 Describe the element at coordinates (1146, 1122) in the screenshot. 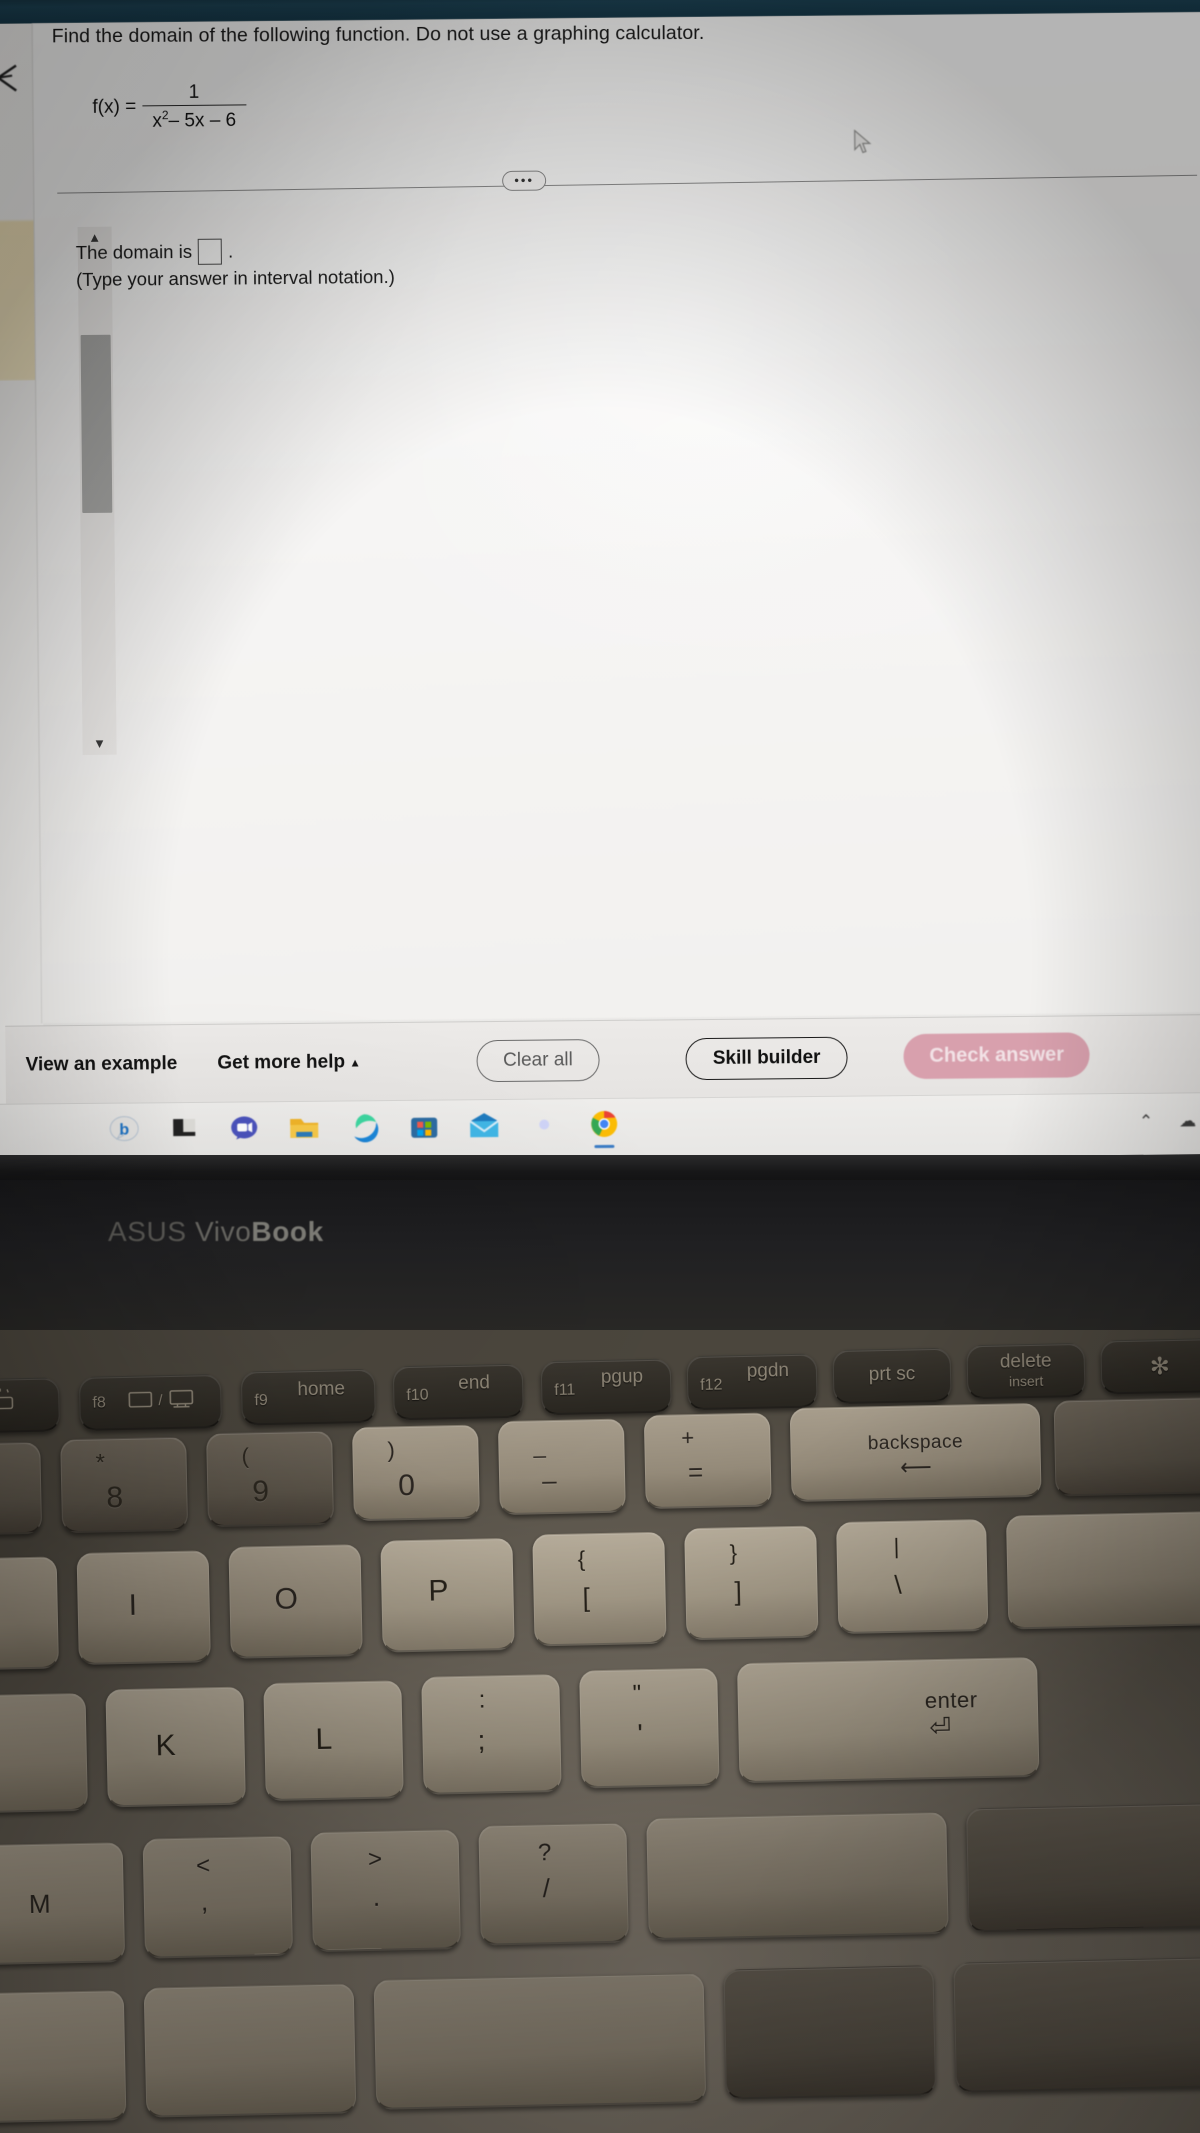

I see `show-hidden-icons-icon: ⌃` at that location.